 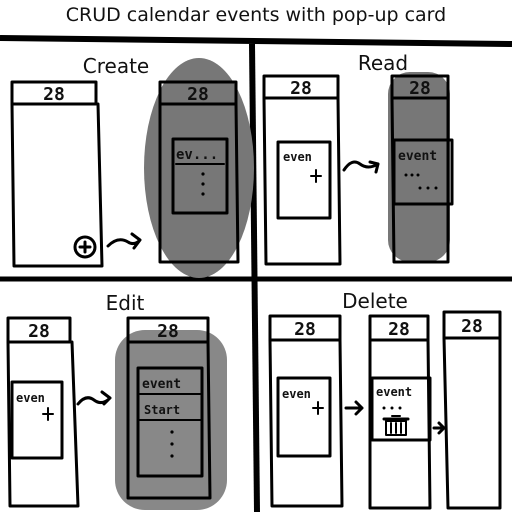 I want to click on day-column-edit-before: 28 even, so click(x=43, y=412).